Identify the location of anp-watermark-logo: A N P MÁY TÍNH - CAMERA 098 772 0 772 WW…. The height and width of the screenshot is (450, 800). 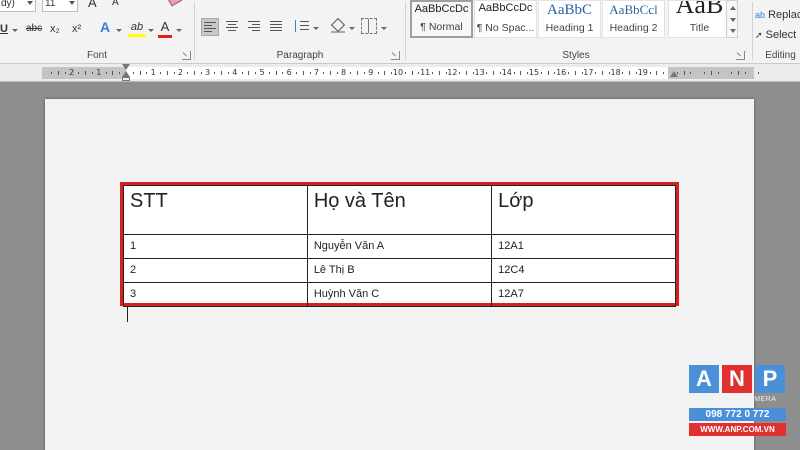
(737, 401).